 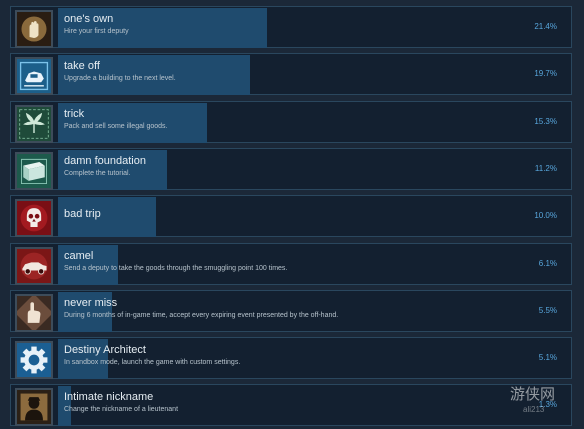 What do you see at coordinates (547, 263) in the screenshot?
I see `unlock-percentage: 6.1%` at bounding box center [547, 263].